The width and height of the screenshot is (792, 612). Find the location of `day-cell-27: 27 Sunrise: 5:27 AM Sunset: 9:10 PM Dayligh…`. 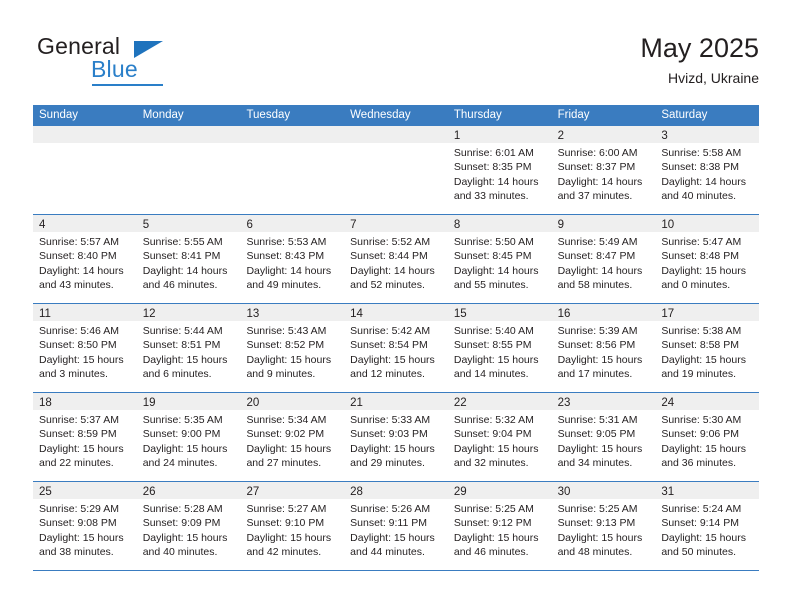

day-cell-27: 27 Sunrise: 5:27 AM Sunset: 9:10 PM Dayligh… is located at coordinates (292, 526).